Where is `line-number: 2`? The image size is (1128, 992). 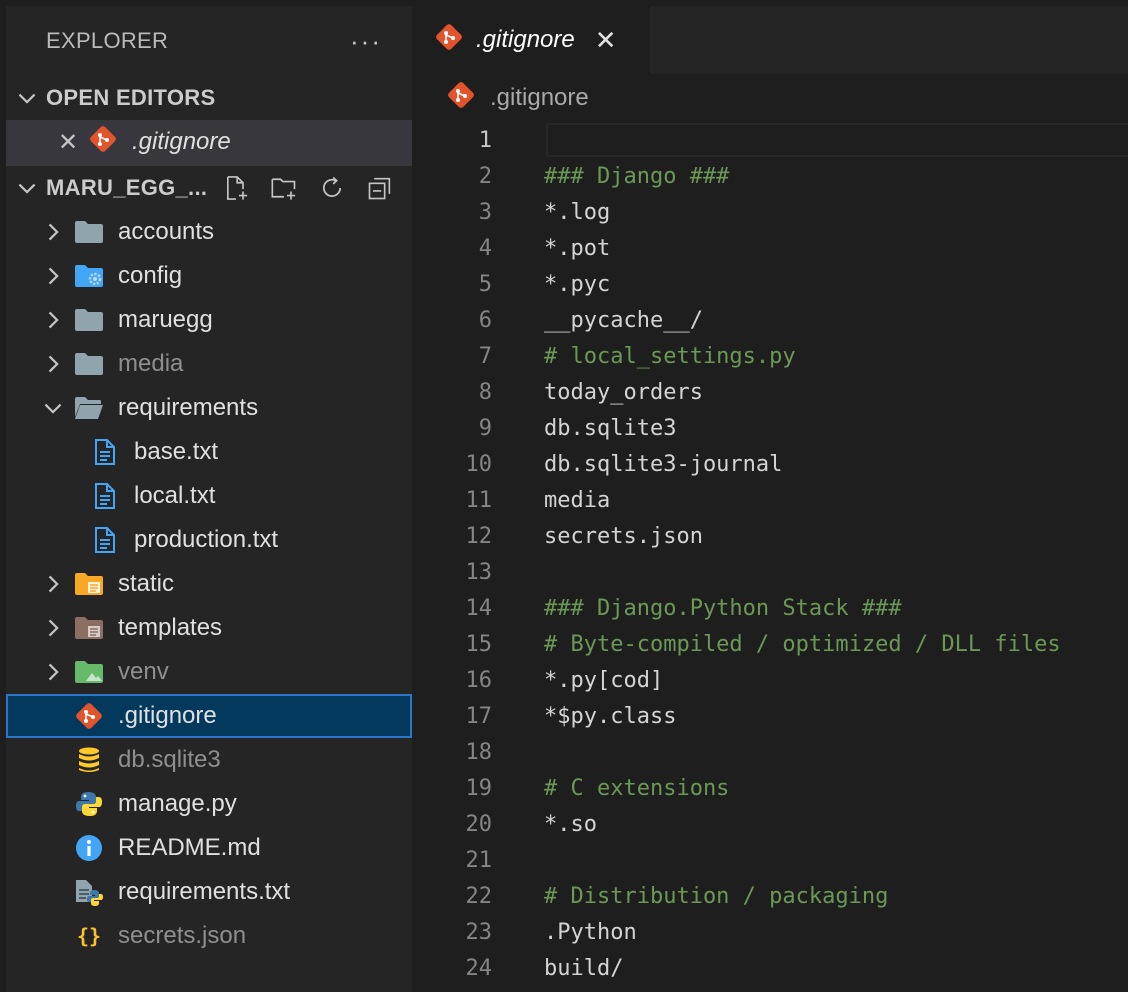 line-number: 2 is located at coordinates (485, 176).